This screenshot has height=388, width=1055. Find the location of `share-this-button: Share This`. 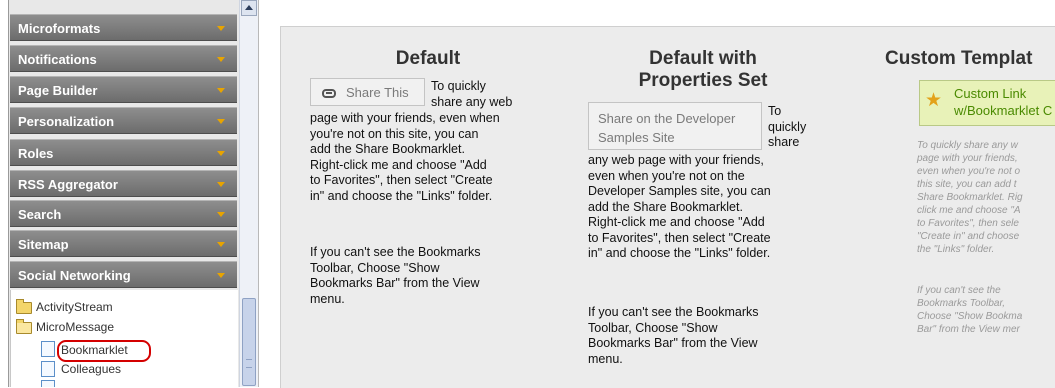

share-this-button: Share This is located at coordinates (367, 92).